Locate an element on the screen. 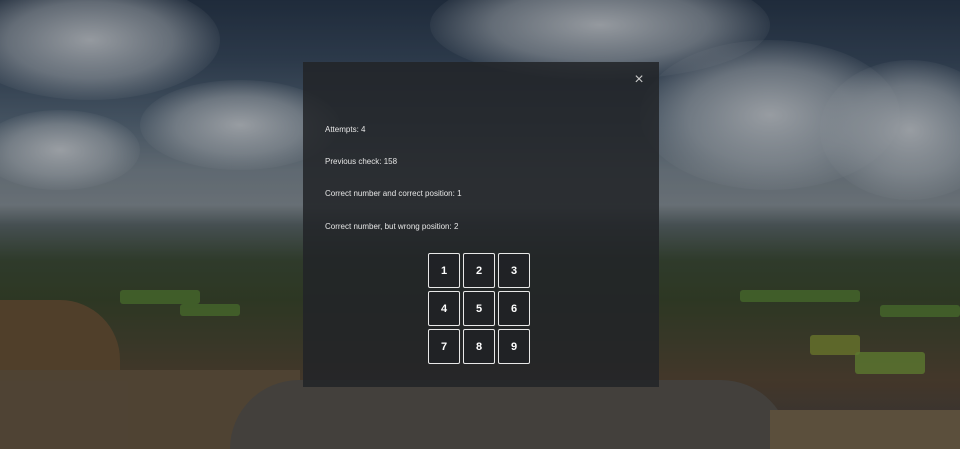 The image size is (960, 449). close-icon: × is located at coordinates (639, 80).